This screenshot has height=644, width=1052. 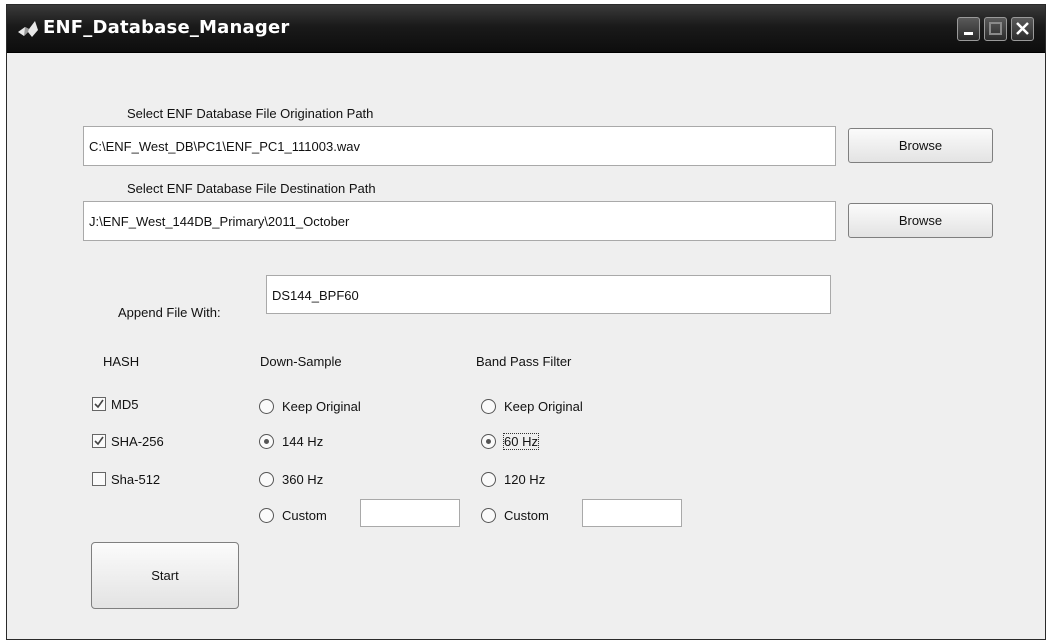 What do you see at coordinates (526, 515) in the screenshot?
I see `bandpass-custom-label: Custom` at bounding box center [526, 515].